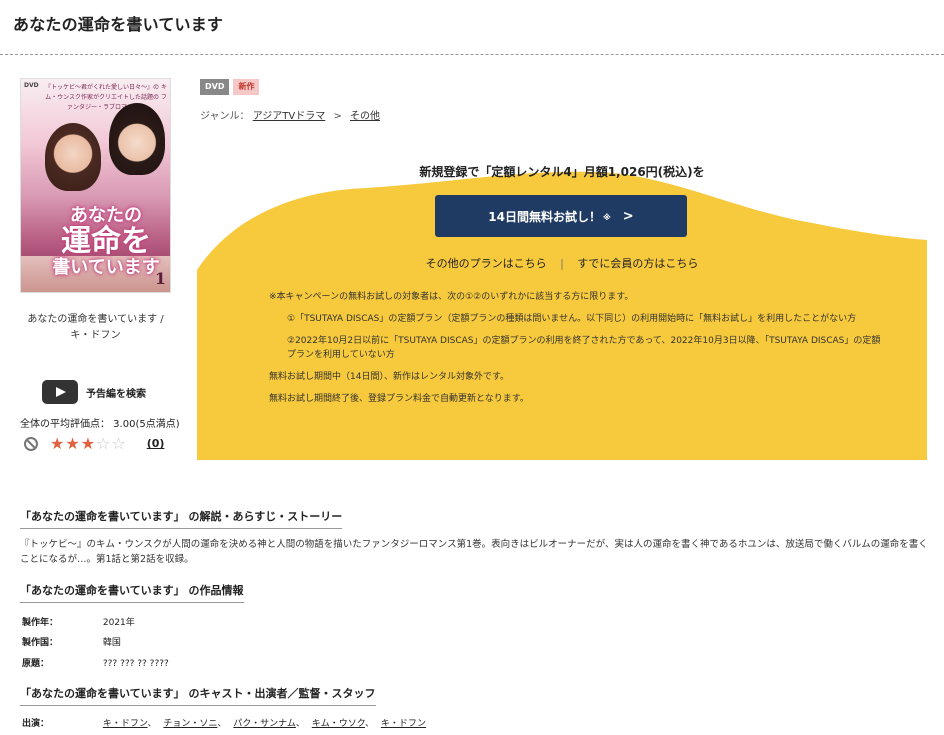 Image resolution: width=944 pixels, height=735 pixels. I want to click on member-login-link: すでに会員の方はこちら, so click(637, 263).